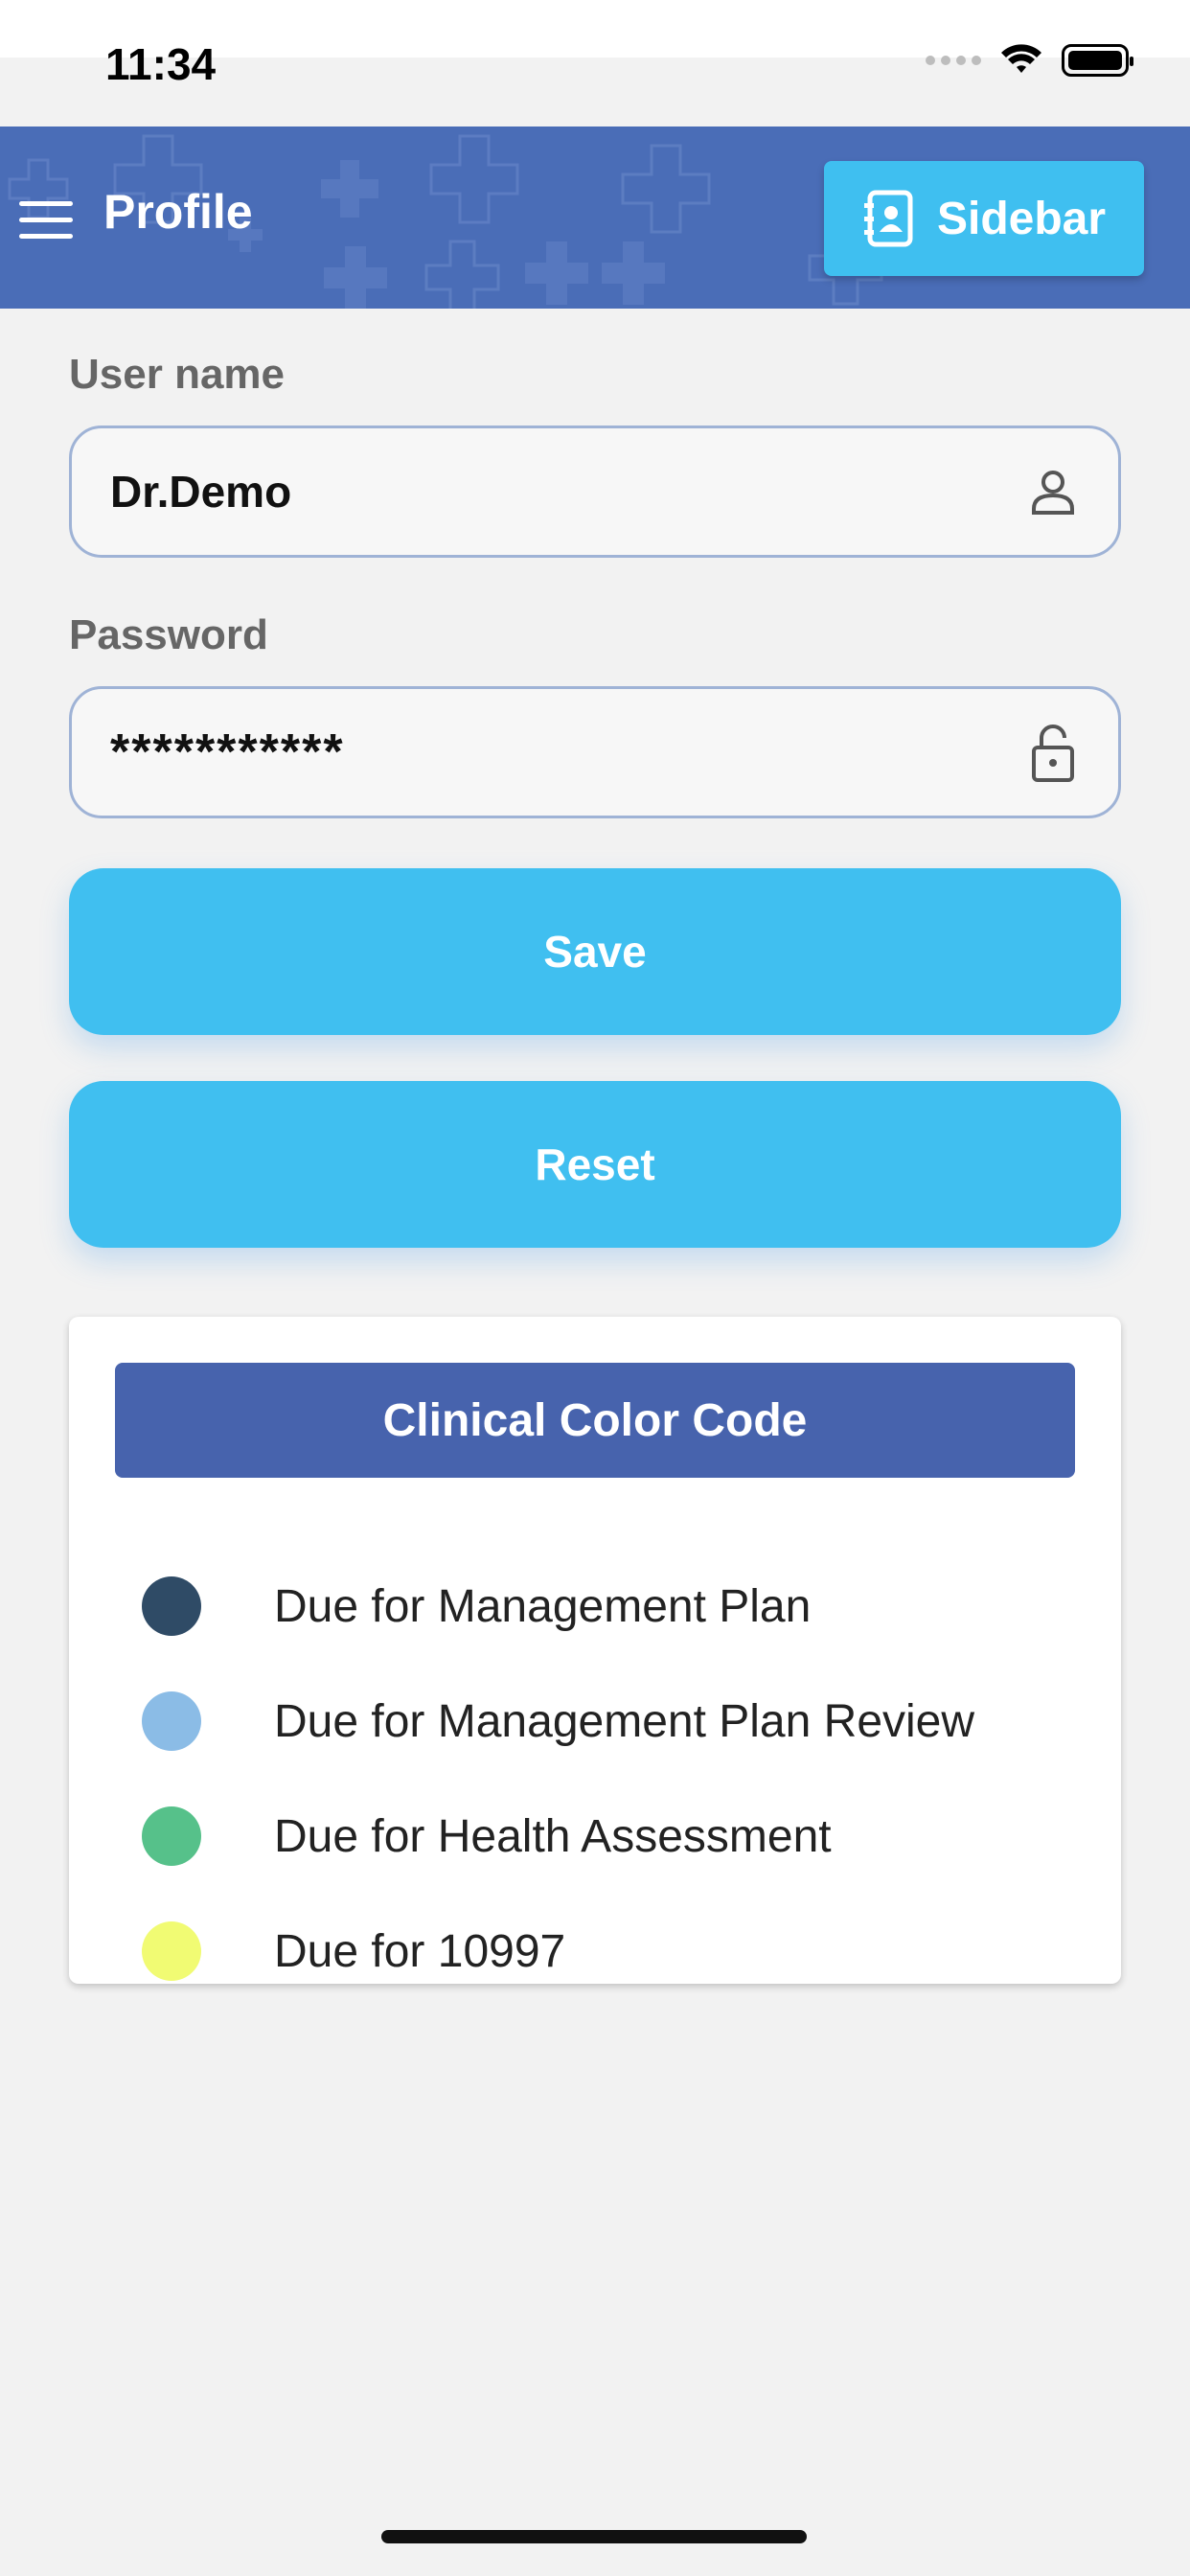 This screenshot has width=1190, height=2576. Describe the element at coordinates (888, 218) in the screenshot. I see `contact-book-icon` at that location.